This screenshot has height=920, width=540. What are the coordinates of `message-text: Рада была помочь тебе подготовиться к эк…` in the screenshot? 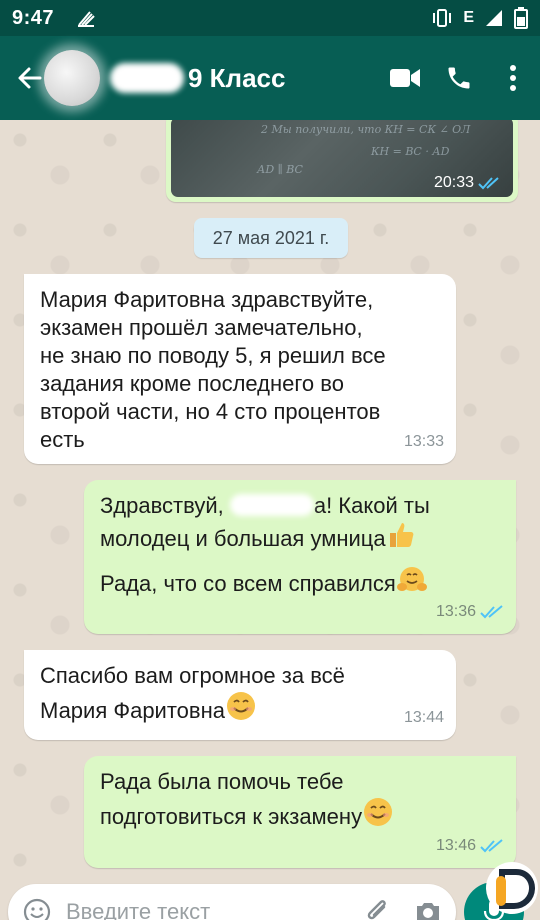 It's located at (300, 801).